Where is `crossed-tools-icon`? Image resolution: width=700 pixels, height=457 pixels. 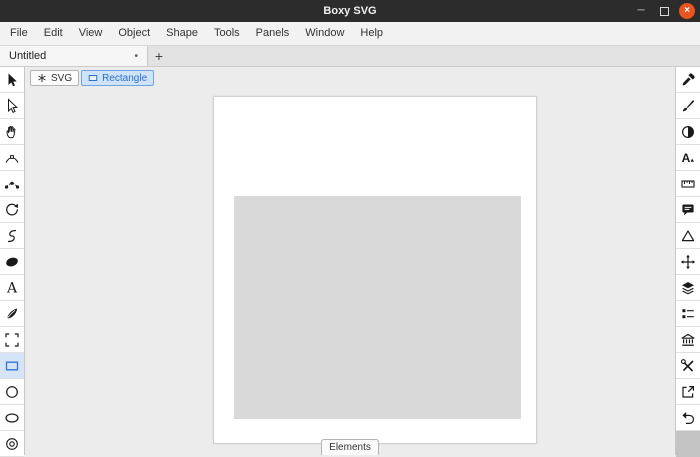 crossed-tools-icon is located at coordinates (687, 365).